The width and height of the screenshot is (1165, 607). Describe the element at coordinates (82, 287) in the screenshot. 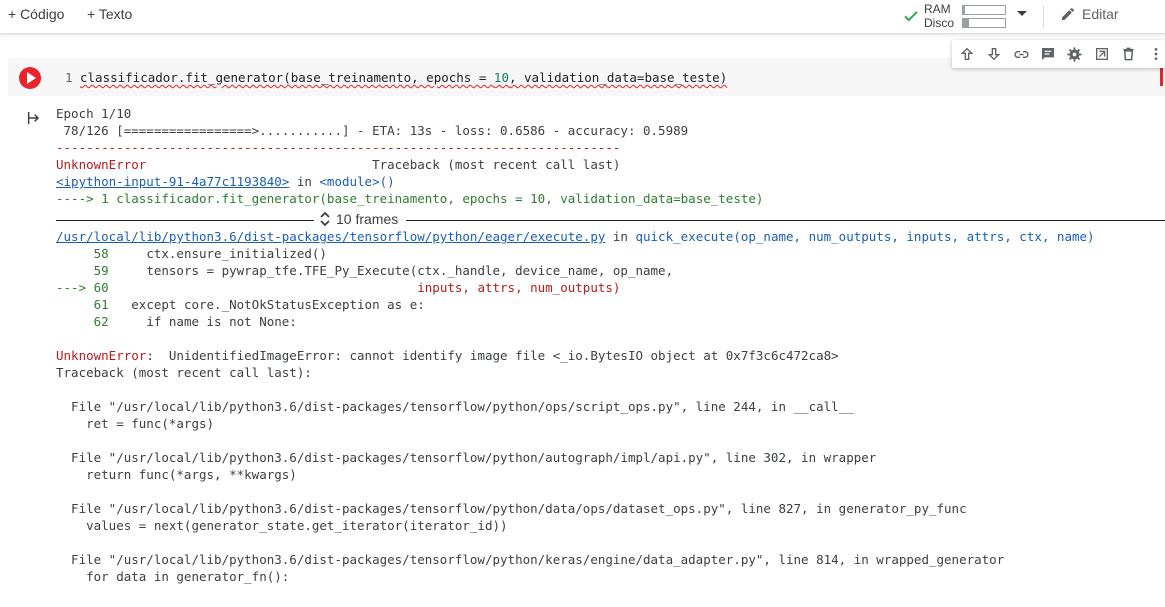

I see `source-line-number: ---> 60` at that location.